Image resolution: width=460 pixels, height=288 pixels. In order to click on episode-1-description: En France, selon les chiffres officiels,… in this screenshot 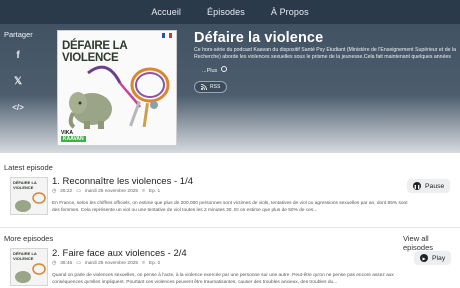, I will do `click(230, 207)`.